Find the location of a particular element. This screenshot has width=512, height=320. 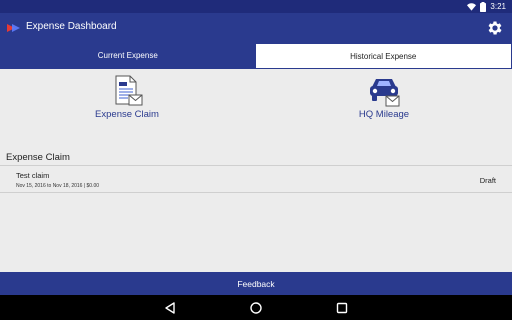

feedback-button: Feedback is located at coordinates (256, 283).